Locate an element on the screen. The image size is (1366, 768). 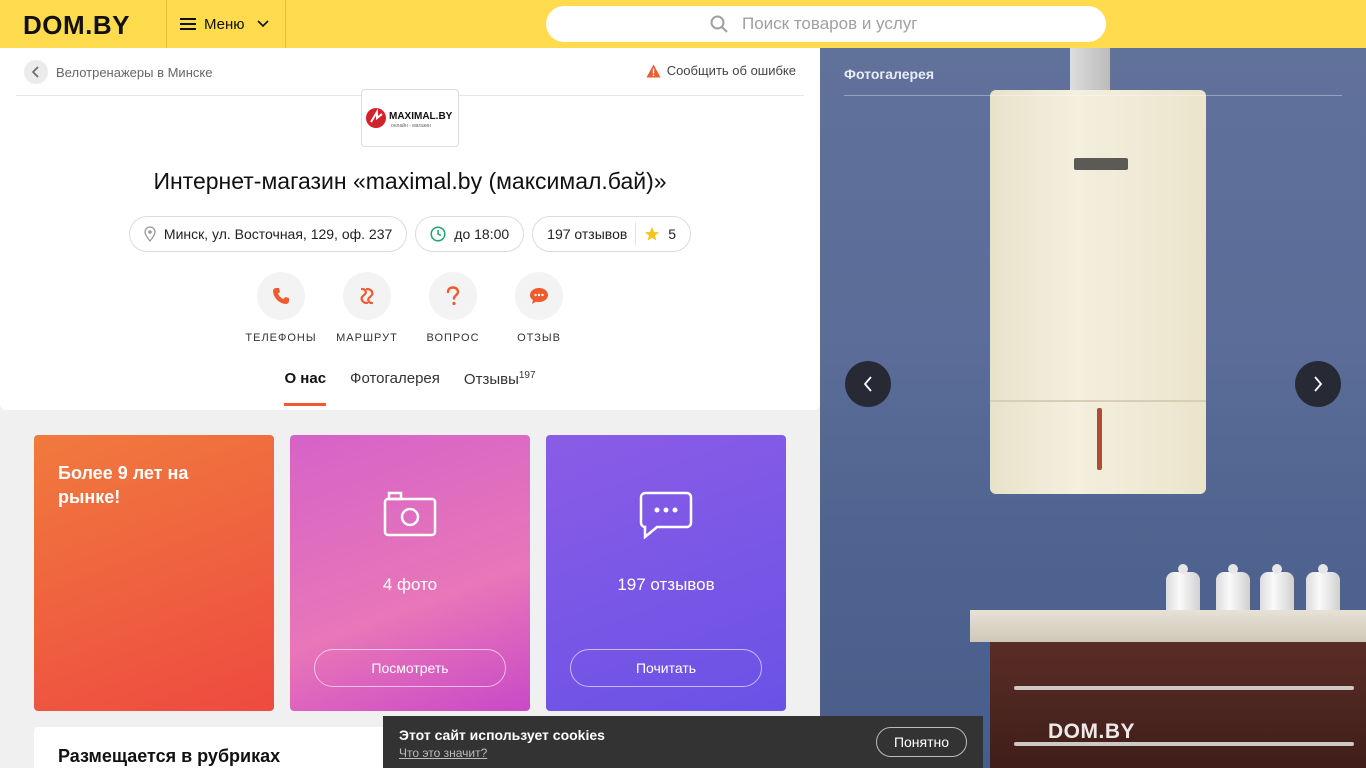
question-action: ВОПРОС is located at coordinates (453, 308).